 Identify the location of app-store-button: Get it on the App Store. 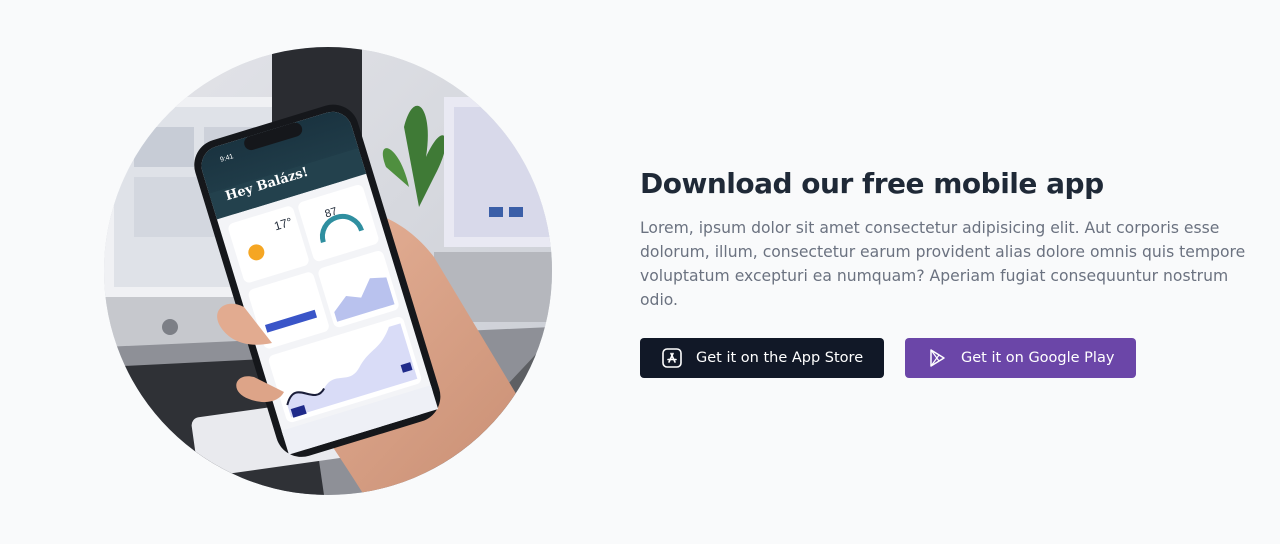
(762, 358).